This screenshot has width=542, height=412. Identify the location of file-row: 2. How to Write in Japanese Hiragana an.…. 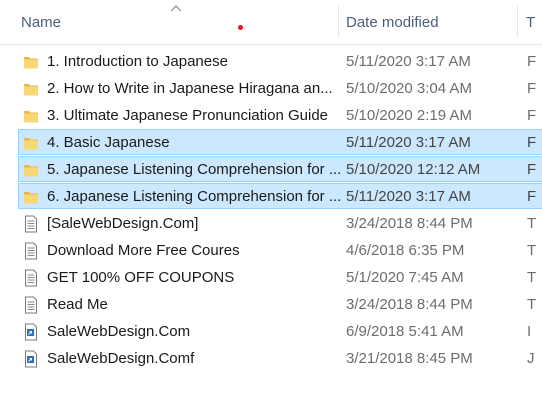
(280, 88).